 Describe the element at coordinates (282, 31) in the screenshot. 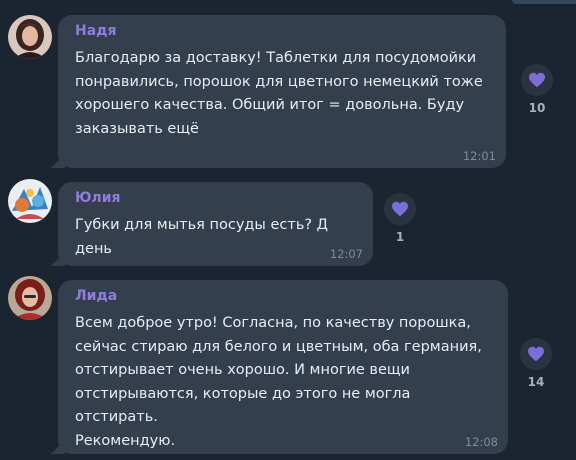

I see `sender-name: Надя` at that location.